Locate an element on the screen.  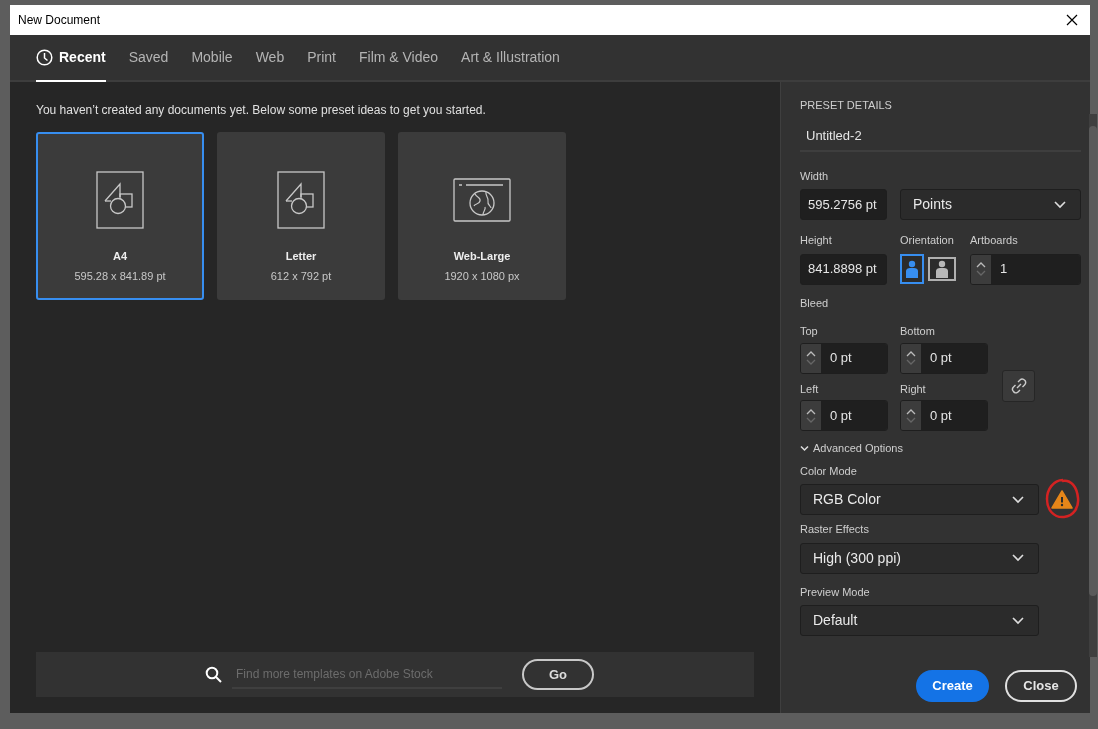
link-icon is located at coordinates (1018, 386).